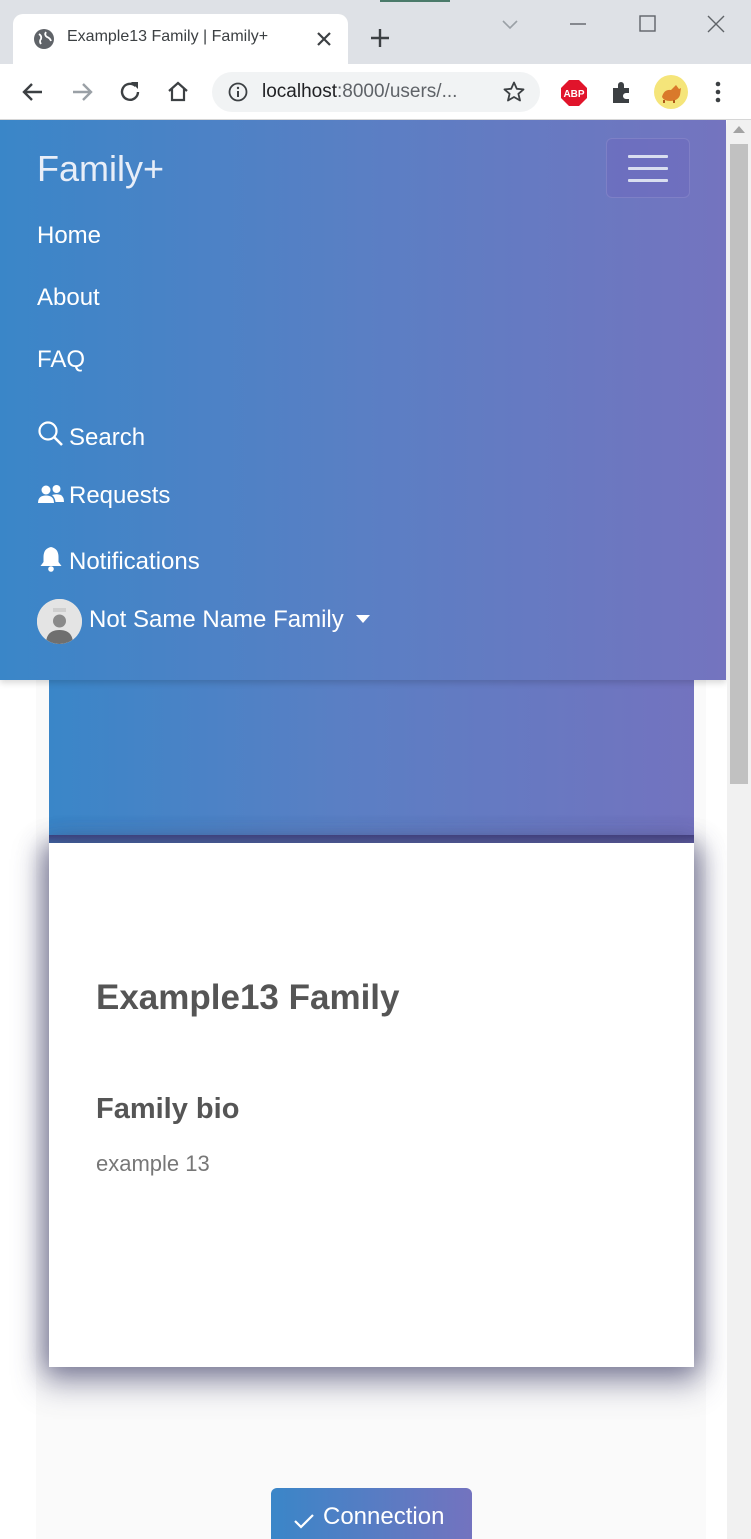 This screenshot has width=751, height=1539. I want to click on default-user-avatar-icon, so click(59, 621).